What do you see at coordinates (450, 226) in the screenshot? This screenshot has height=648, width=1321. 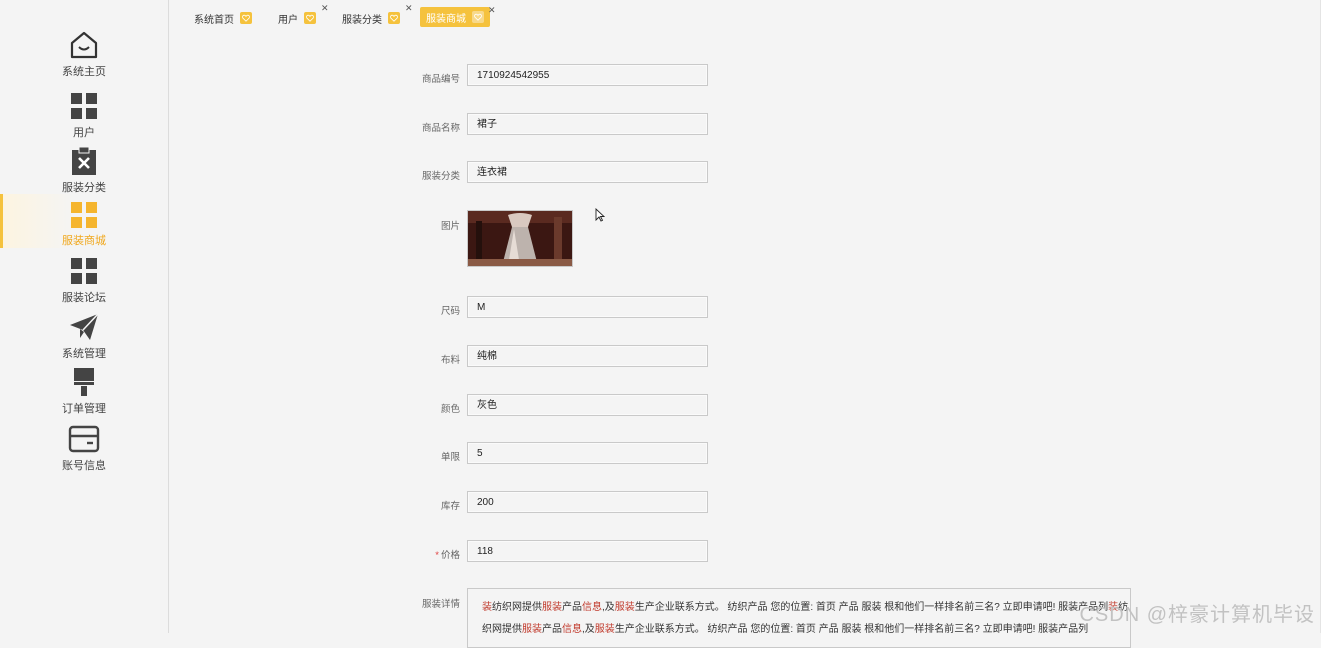 I see `field-label: 图片` at bounding box center [450, 226].